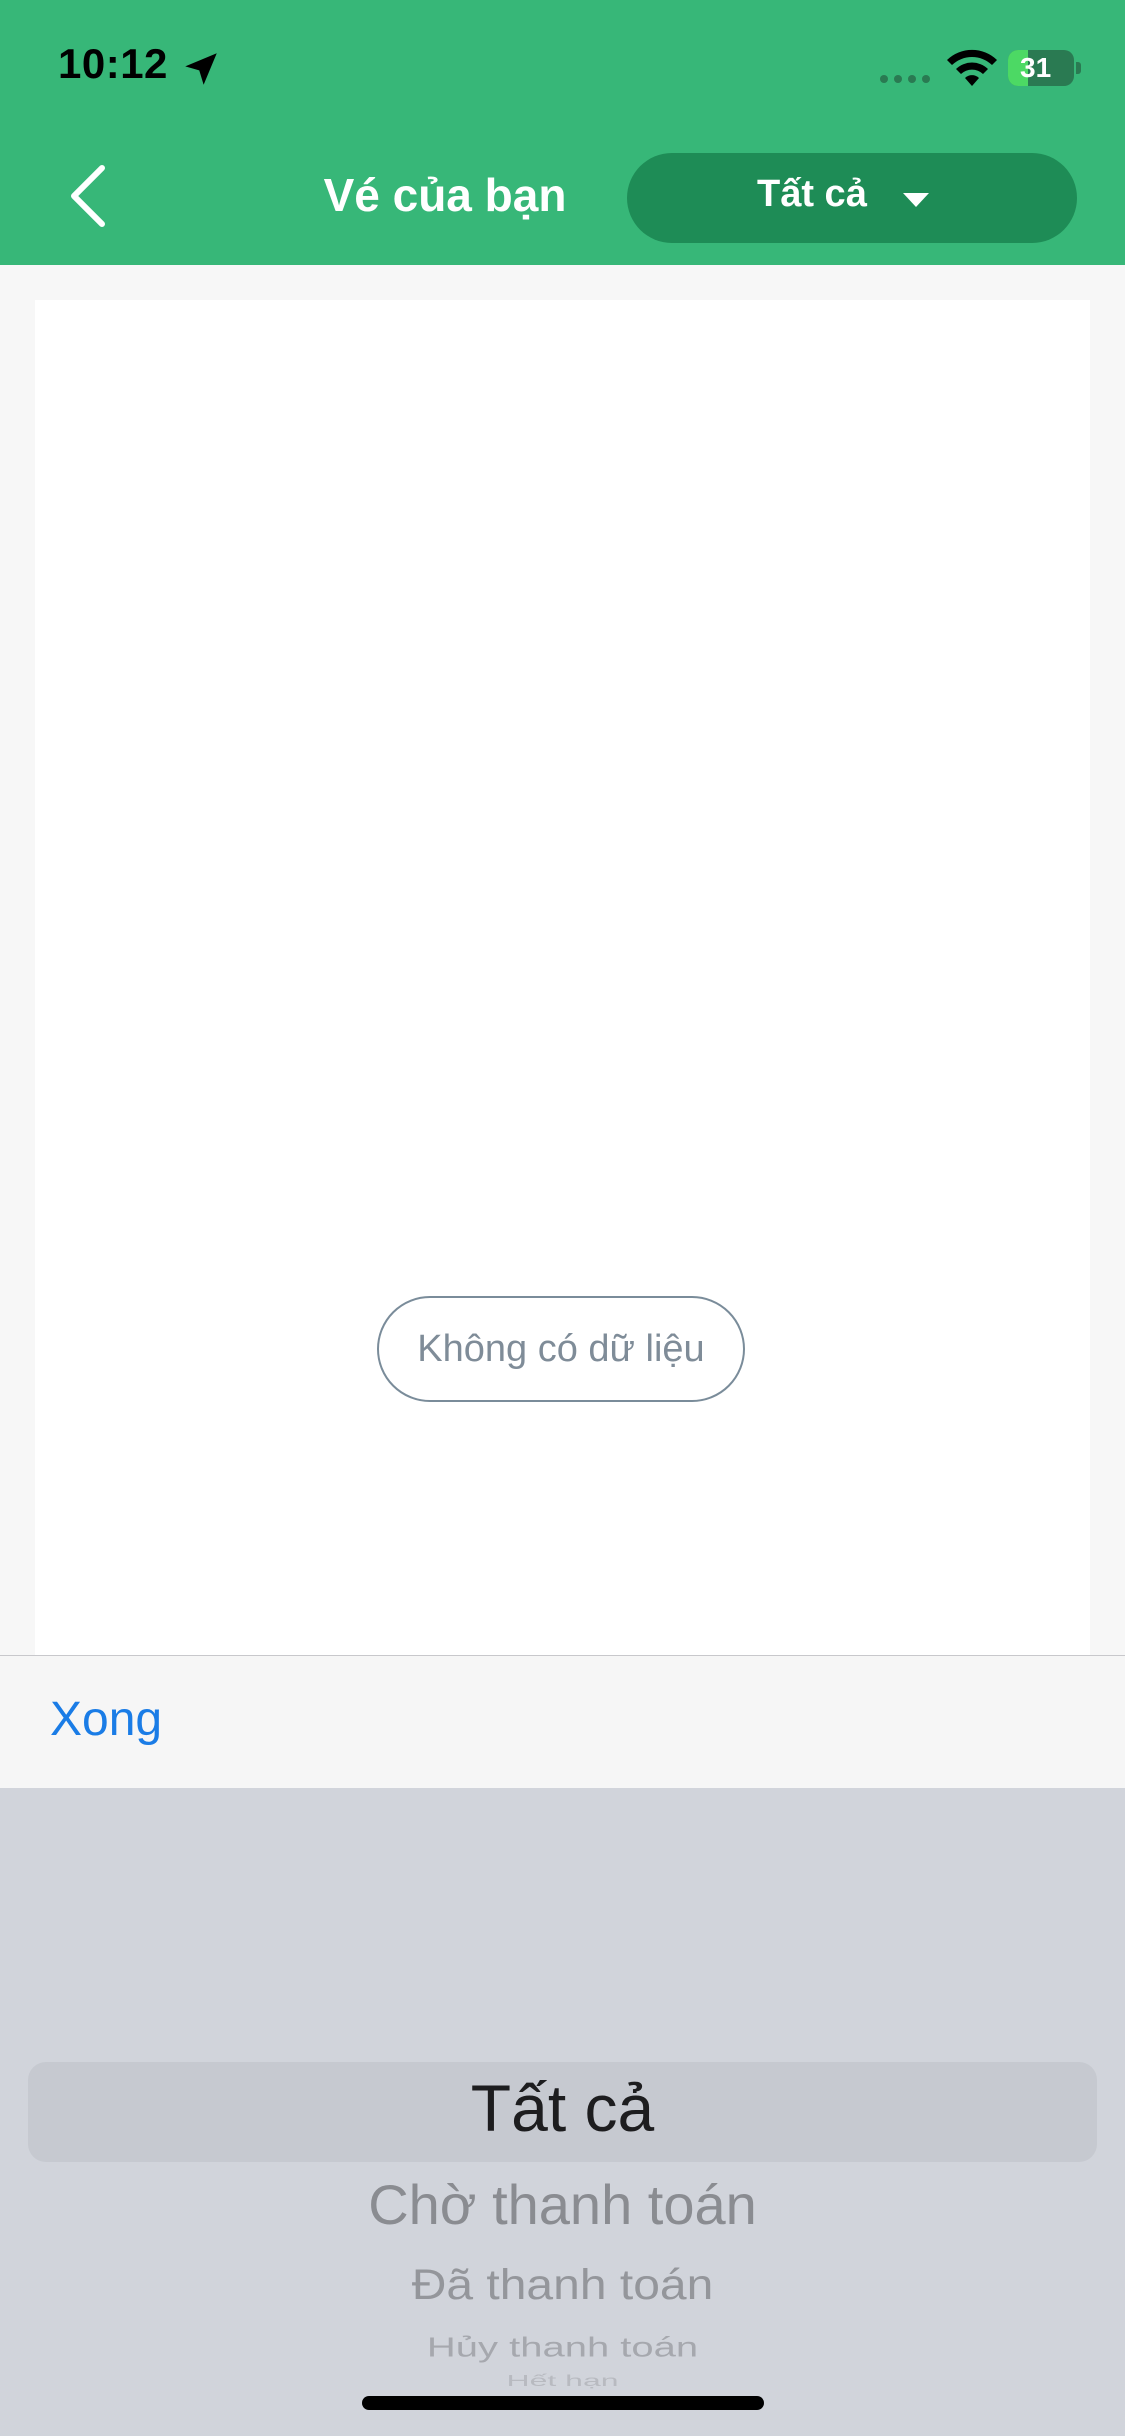 This screenshot has width=1125, height=2436. What do you see at coordinates (916, 200) in the screenshot?
I see `caret-down-icon` at bounding box center [916, 200].